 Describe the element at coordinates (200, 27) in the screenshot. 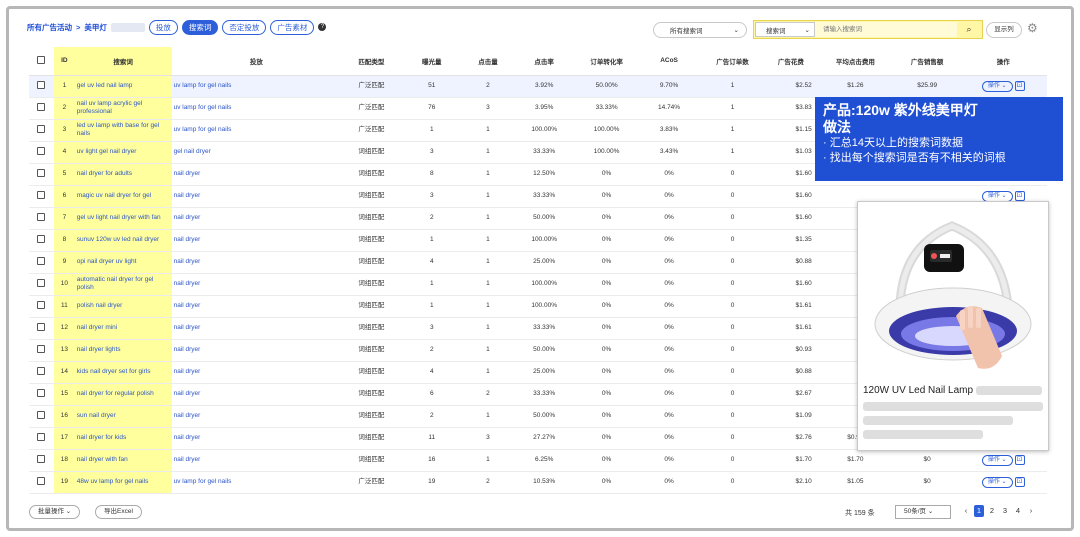

I see `tab-search-terms: 搜索词` at that location.